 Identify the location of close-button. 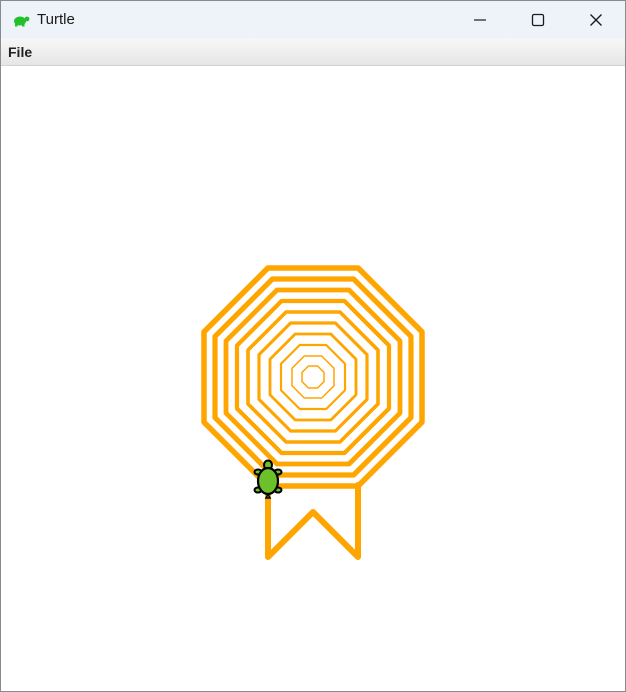
(596, 19).